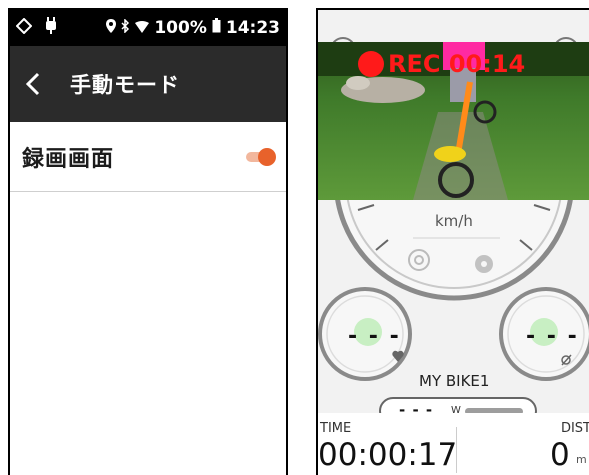 This screenshot has height=475, width=589. What do you see at coordinates (180, 28) in the screenshot?
I see `battery-percent: 100%` at bounding box center [180, 28].